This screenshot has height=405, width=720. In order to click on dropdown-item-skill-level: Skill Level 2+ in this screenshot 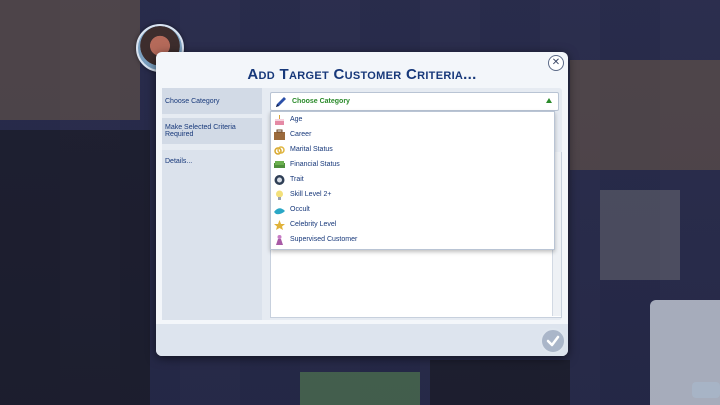, I will do `click(412, 194)`.